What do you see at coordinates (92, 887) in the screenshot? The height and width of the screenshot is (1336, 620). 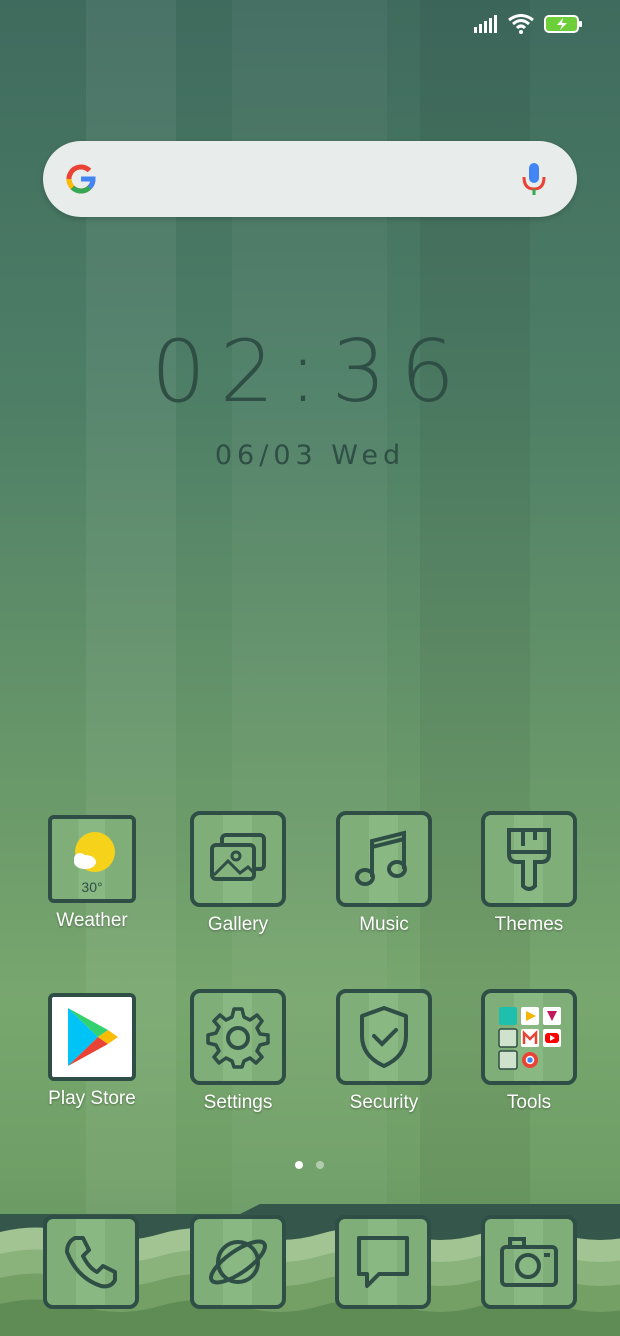 I see `weather-temperature: 30°` at bounding box center [92, 887].